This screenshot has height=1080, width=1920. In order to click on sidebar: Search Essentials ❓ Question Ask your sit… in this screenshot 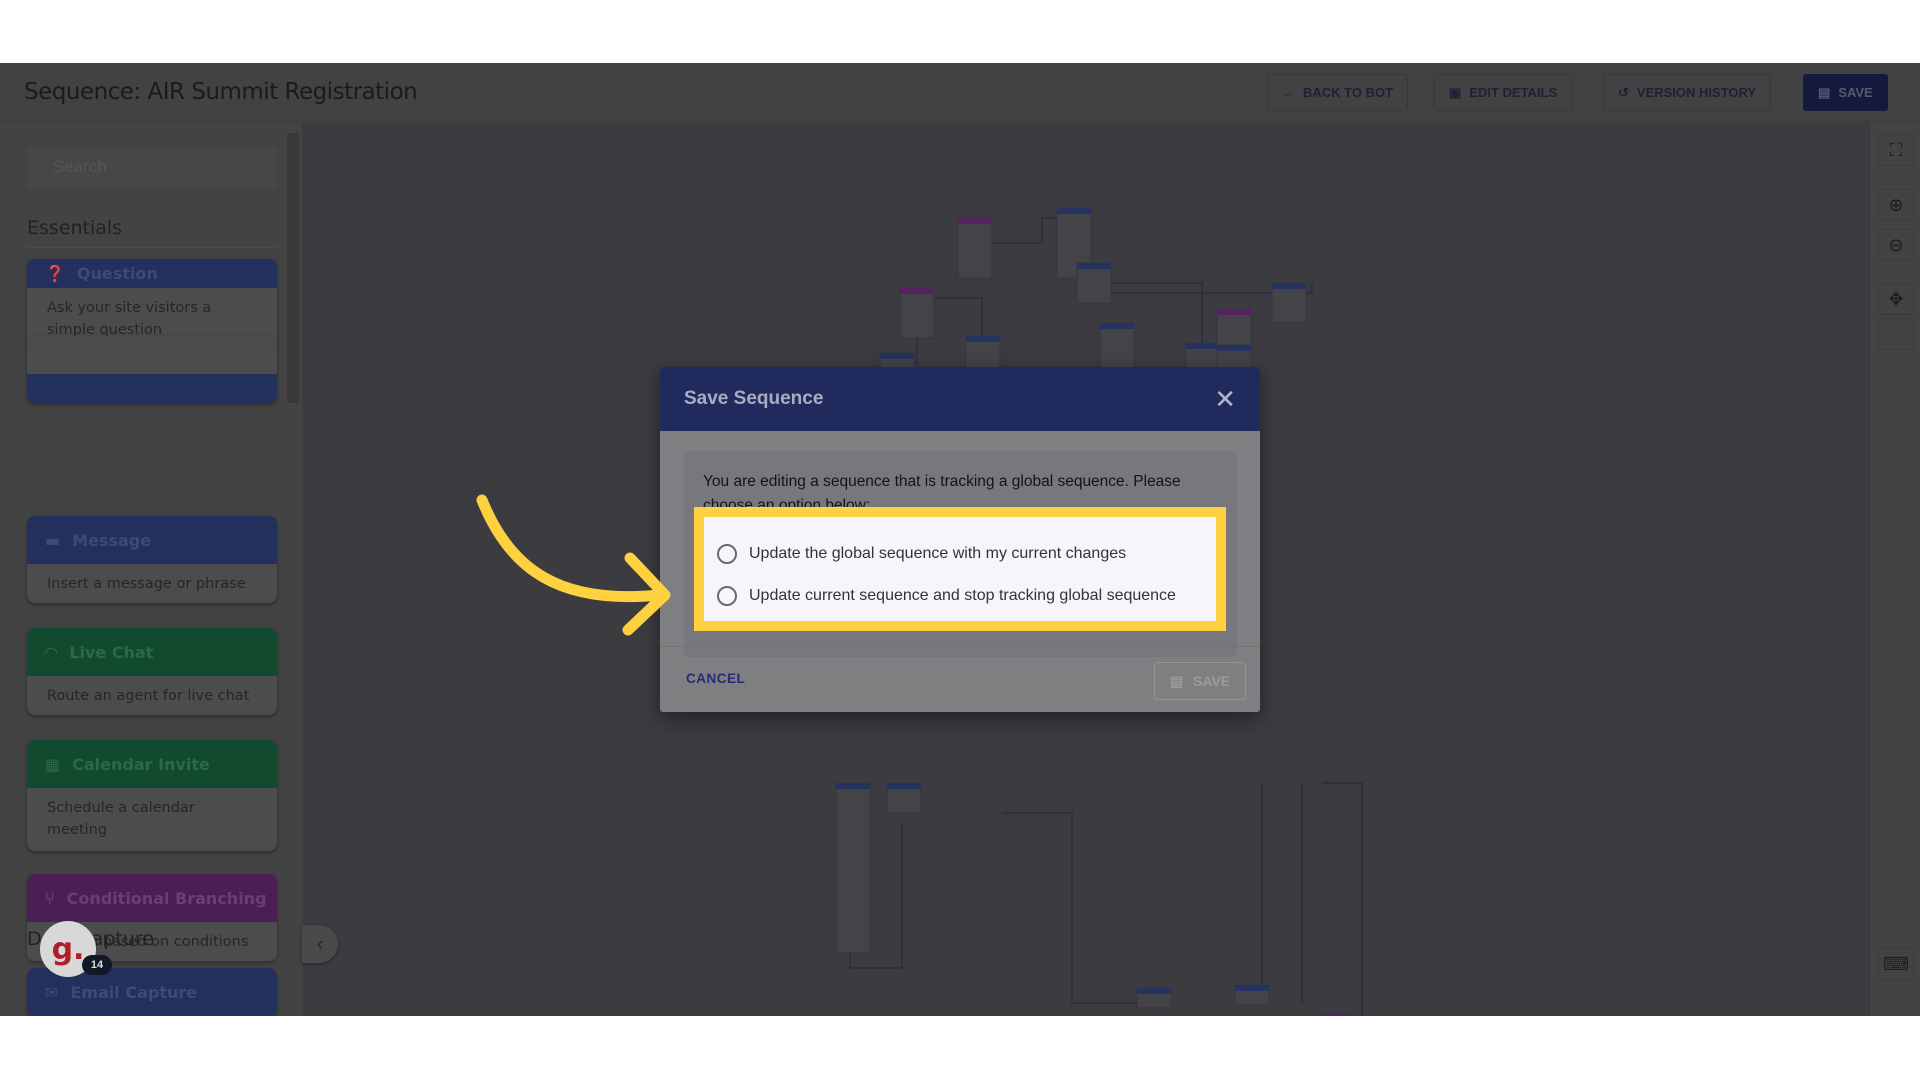, I will do `click(151, 569)`.